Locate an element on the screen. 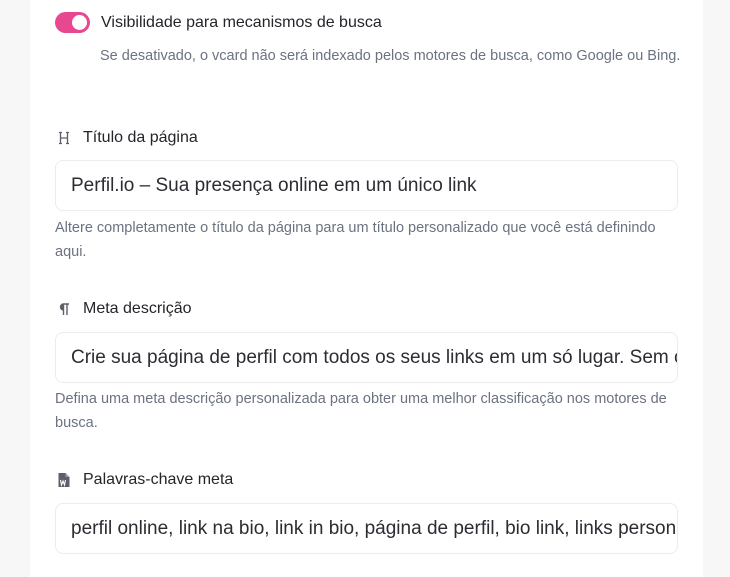  page-title-label: Título da página is located at coordinates (126, 138).